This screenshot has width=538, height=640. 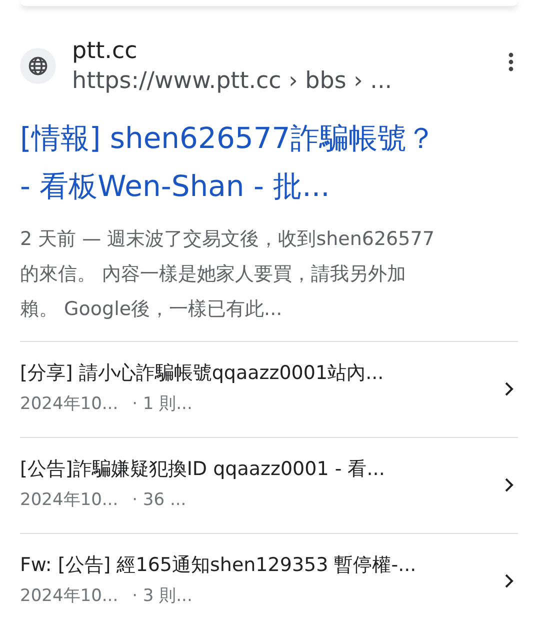 I want to click on site-name: ptt.cc, so click(x=105, y=51).